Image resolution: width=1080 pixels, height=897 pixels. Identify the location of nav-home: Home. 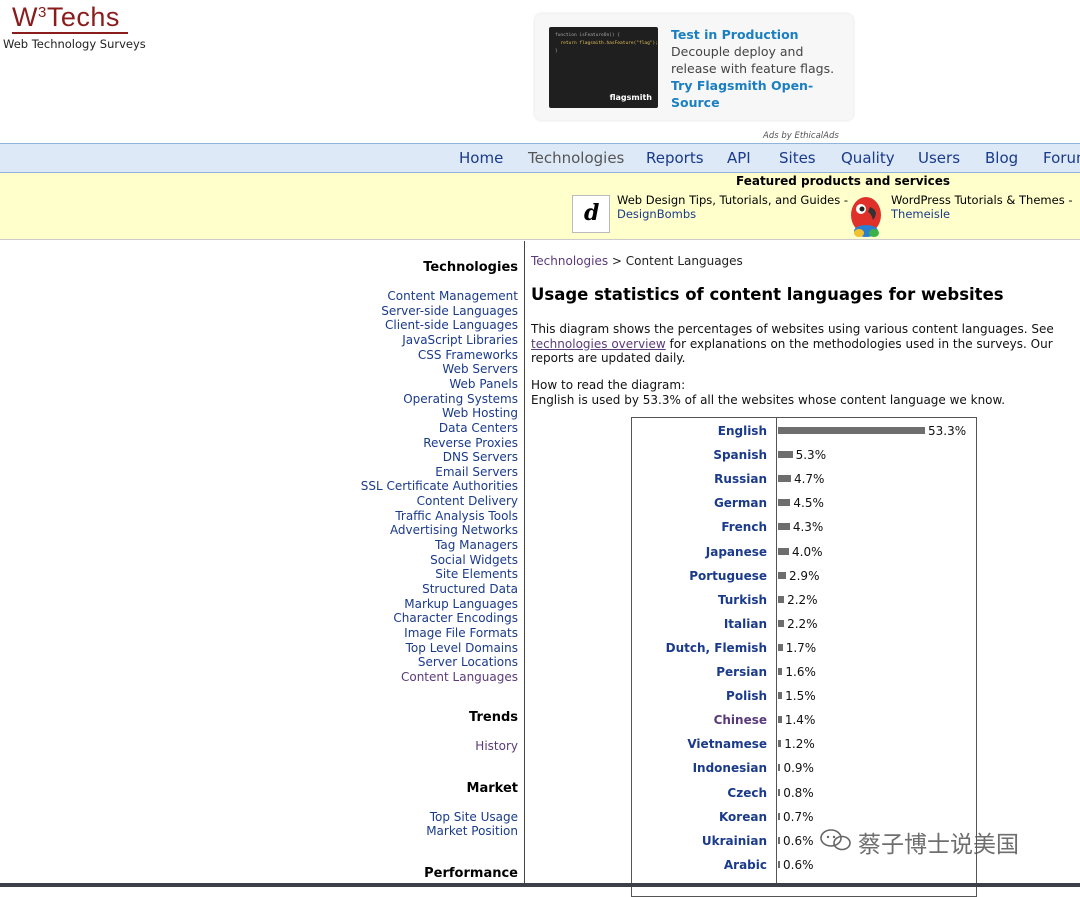
(481, 158).